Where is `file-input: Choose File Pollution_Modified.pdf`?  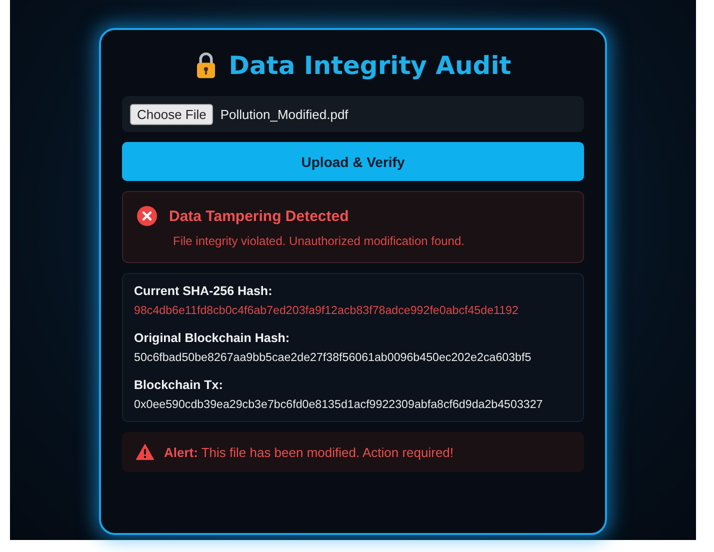
file-input: Choose File Pollution_Modified.pdf is located at coordinates (353, 114).